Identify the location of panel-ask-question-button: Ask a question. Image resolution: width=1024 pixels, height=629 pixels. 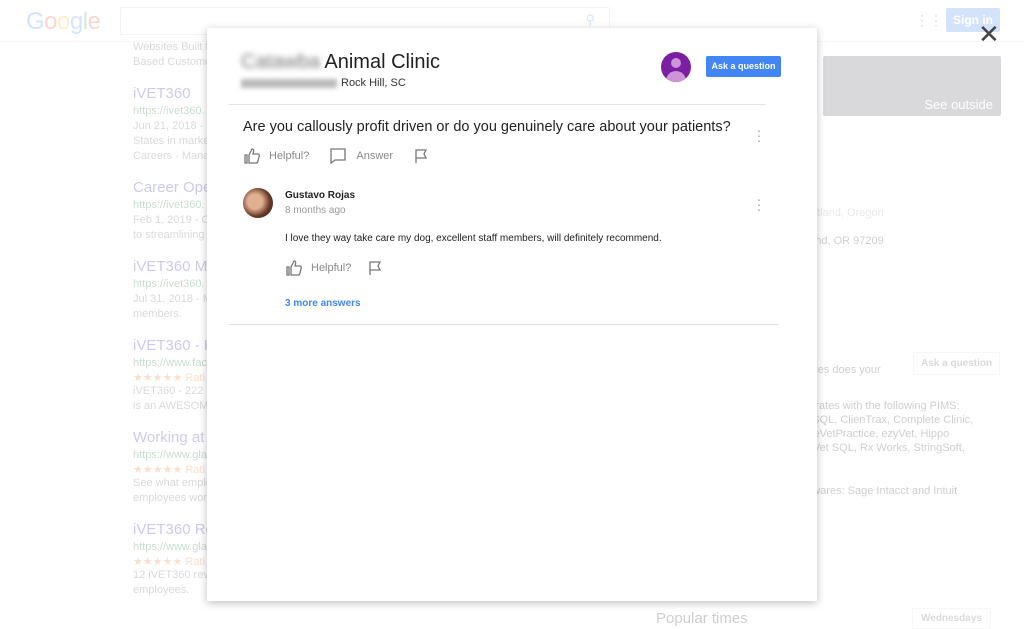
(957, 363).